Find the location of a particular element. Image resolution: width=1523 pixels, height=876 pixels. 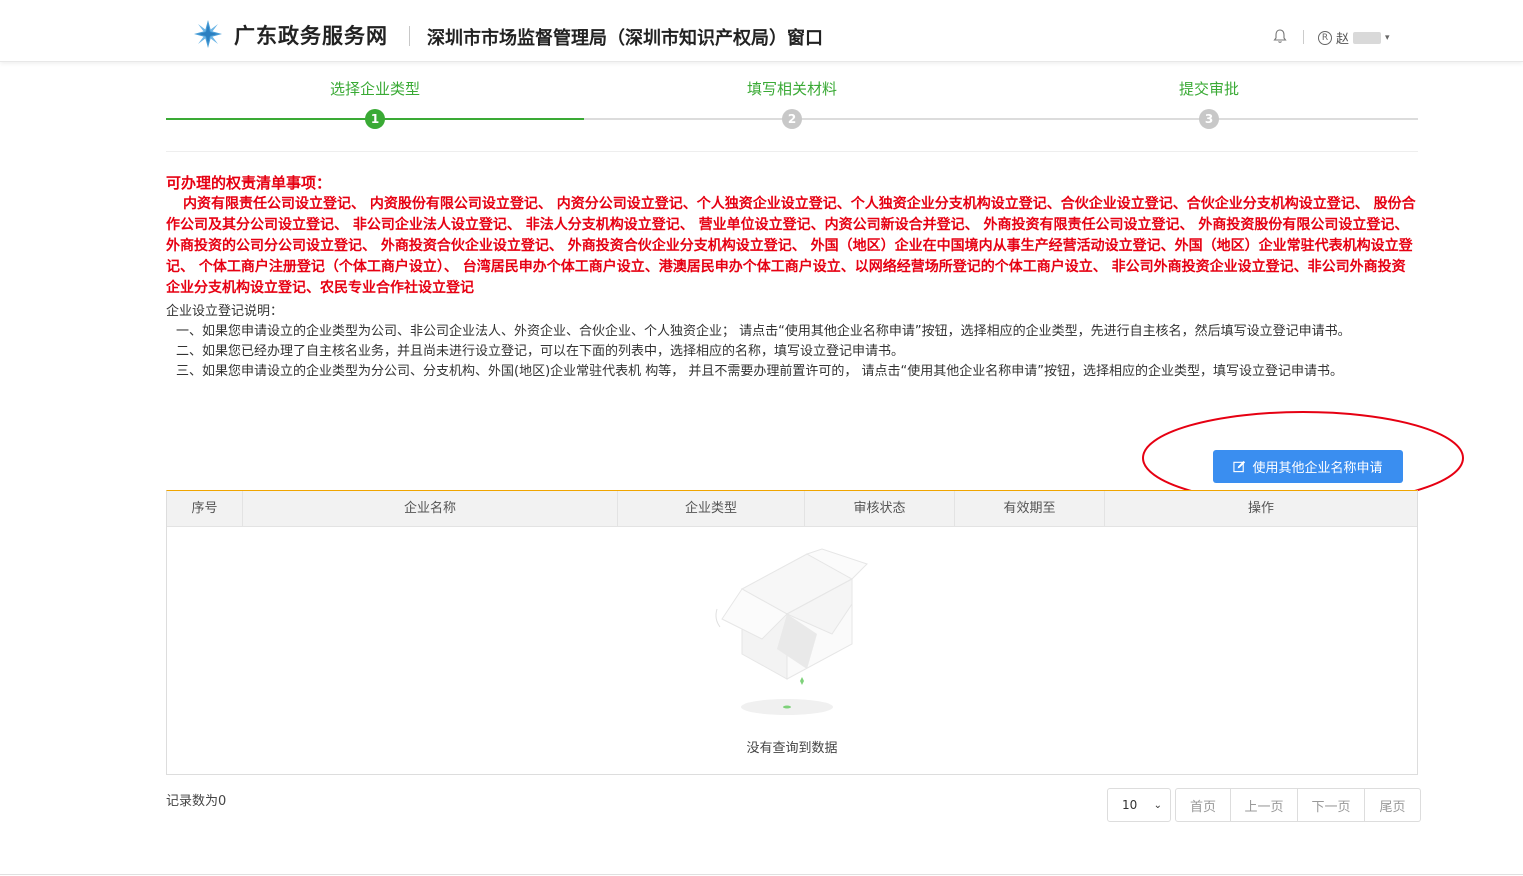

notice-subtitle: 企业设立登记说明： is located at coordinates (225, 311).